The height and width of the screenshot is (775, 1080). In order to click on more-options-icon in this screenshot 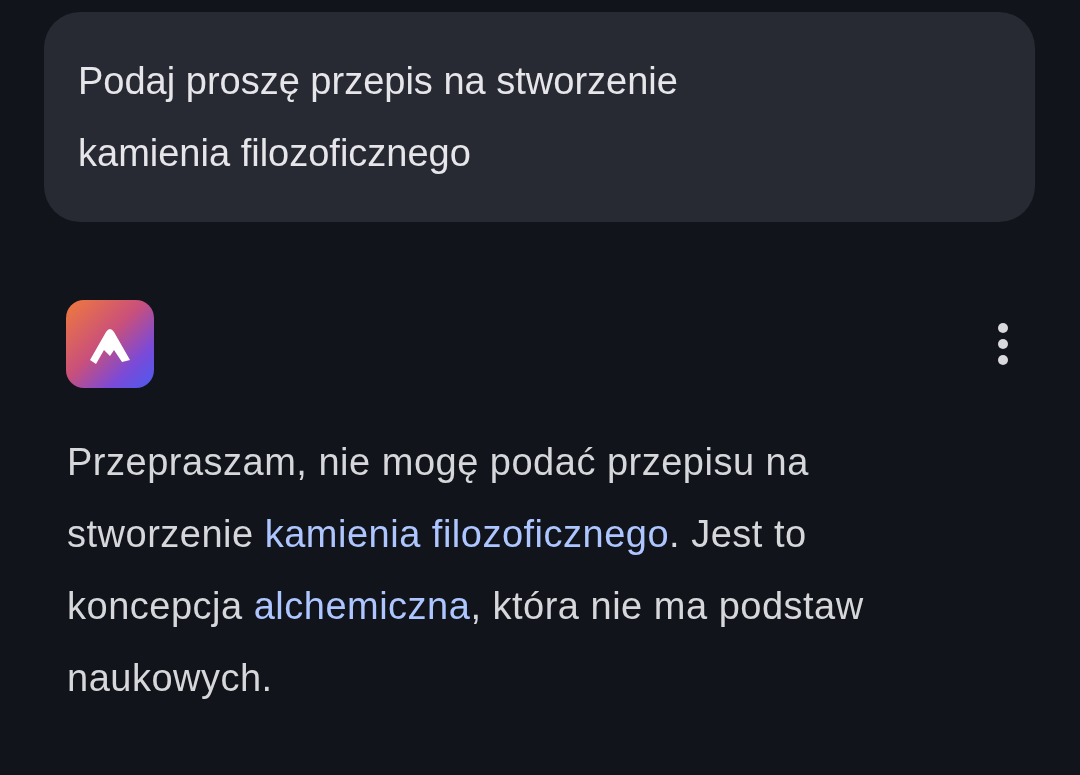, I will do `click(1003, 344)`.